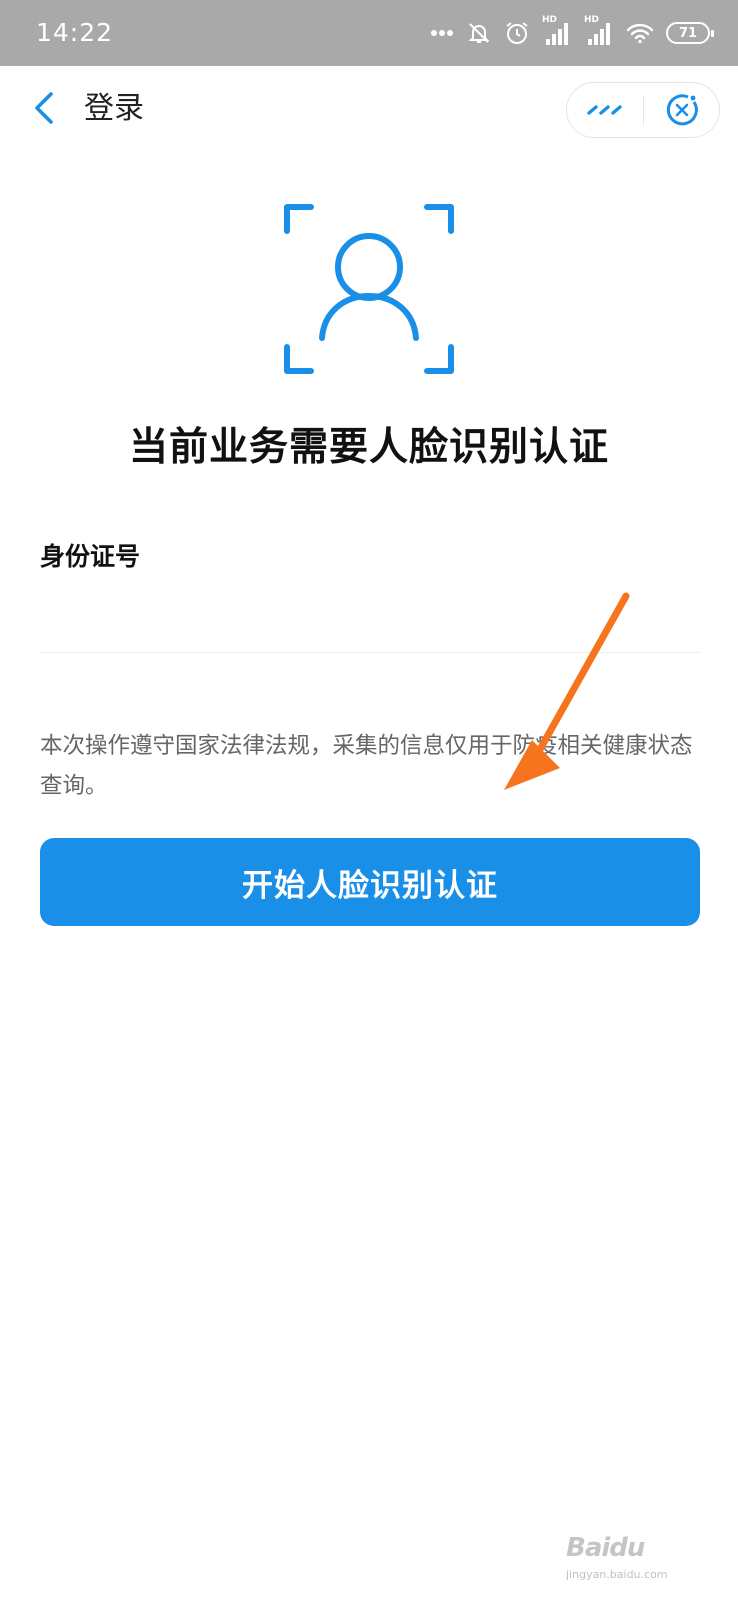 The width and height of the screenshot is (738, 1600). I want to click on status-icons: HD HD 71, so click(572, 31).